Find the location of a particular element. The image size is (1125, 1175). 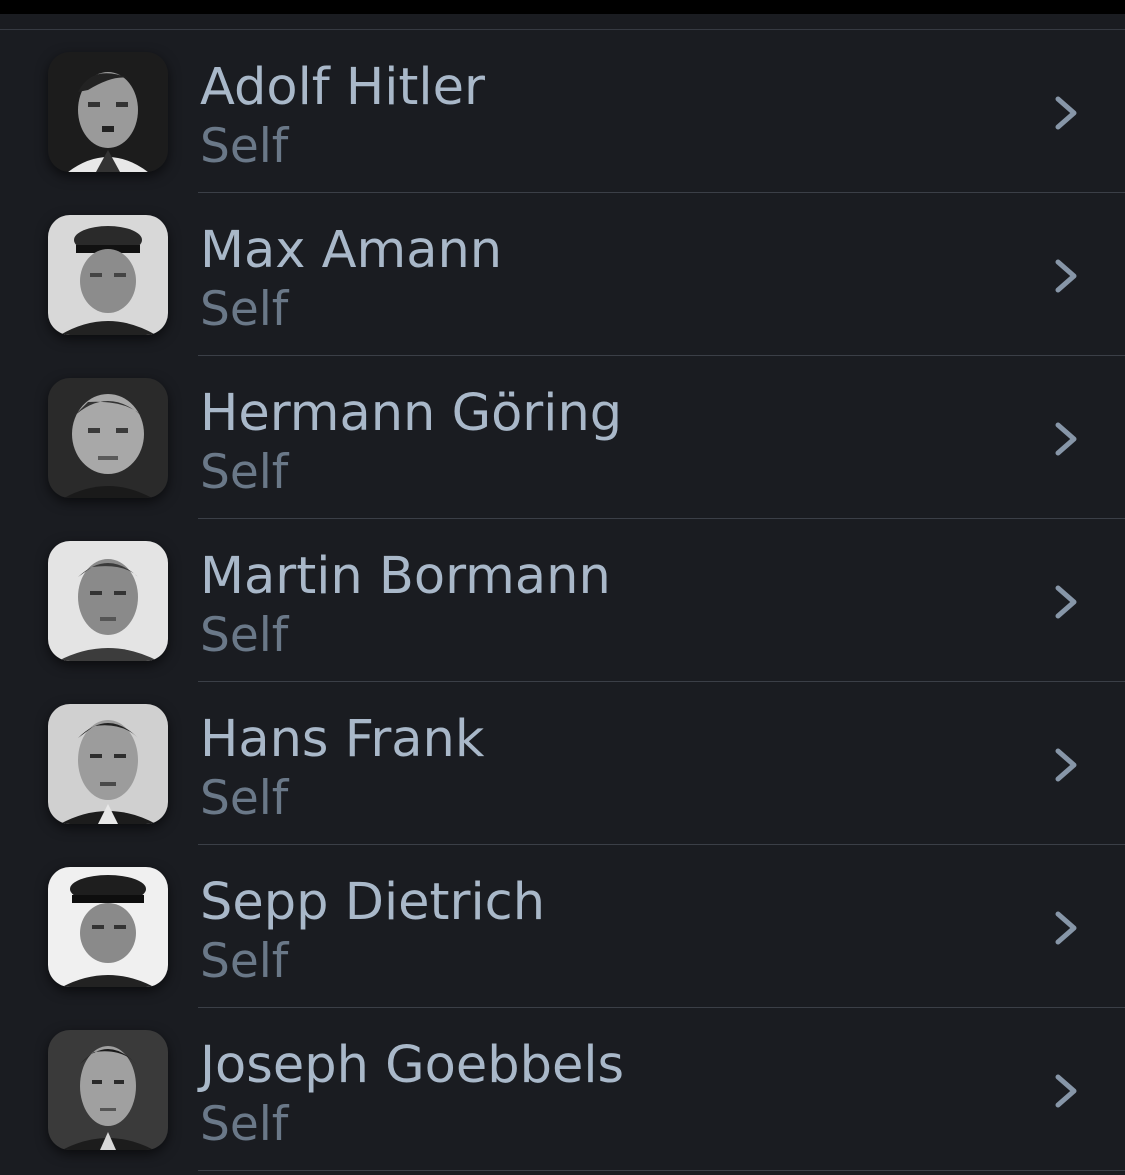

cast-row: Adolf Hitler Self is located at coordinates (562, 111).